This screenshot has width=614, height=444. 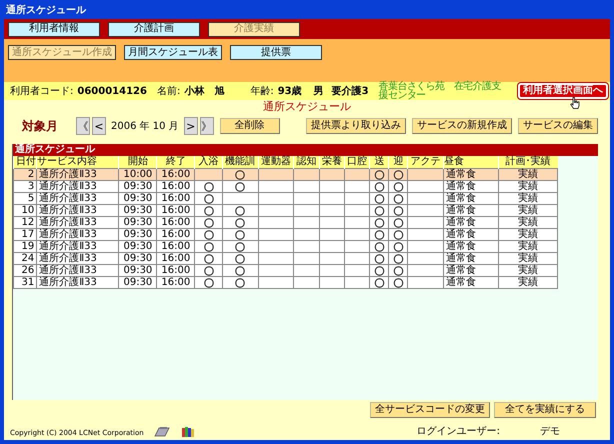 What do you see at coordinates (240, 162) in the screenshot?
I see `column-header: 機能訓` at bounding box center [240, 162].